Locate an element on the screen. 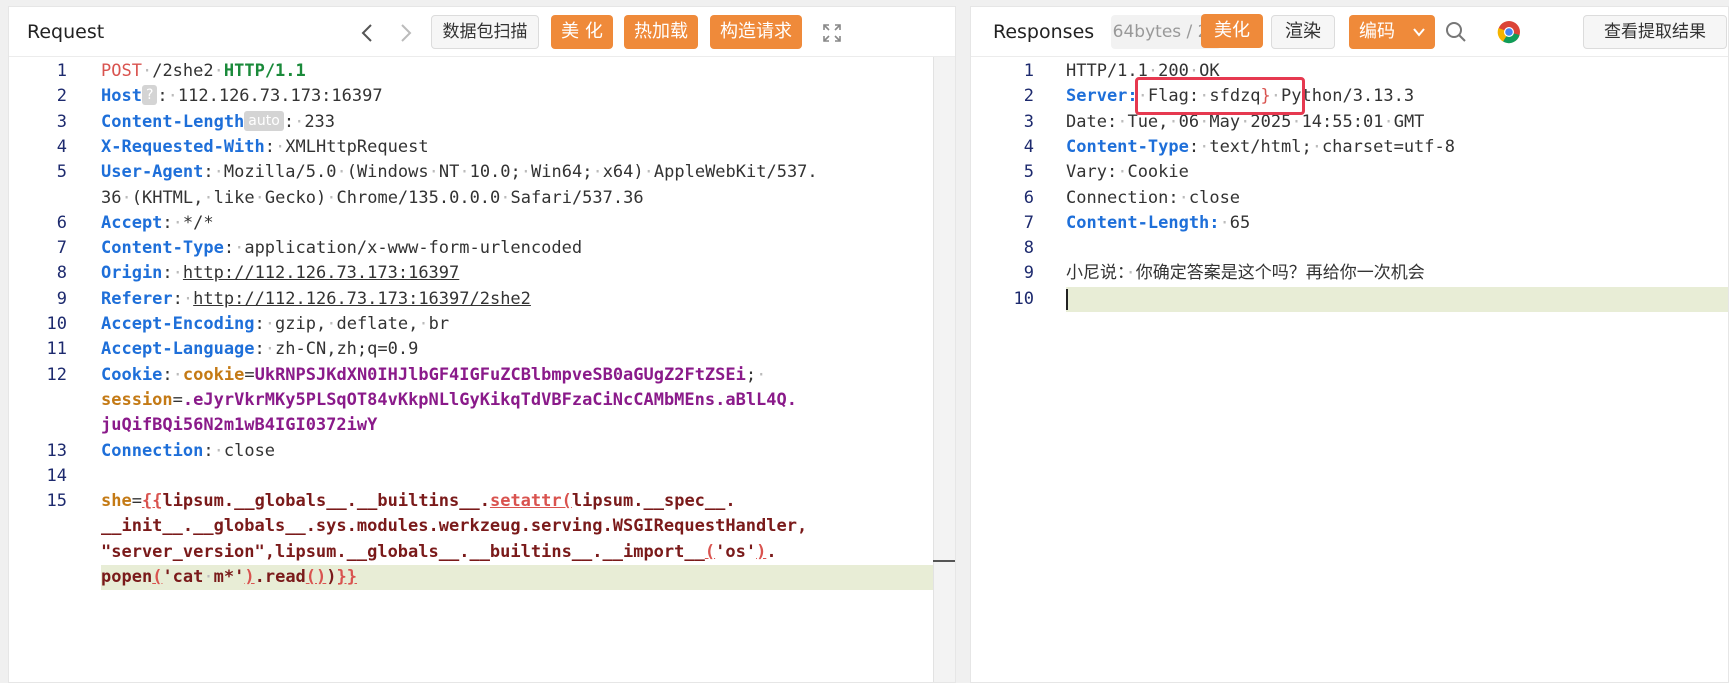 The image size is (1729, 683). fullscreen-icon is located at coordinates (832, 33).